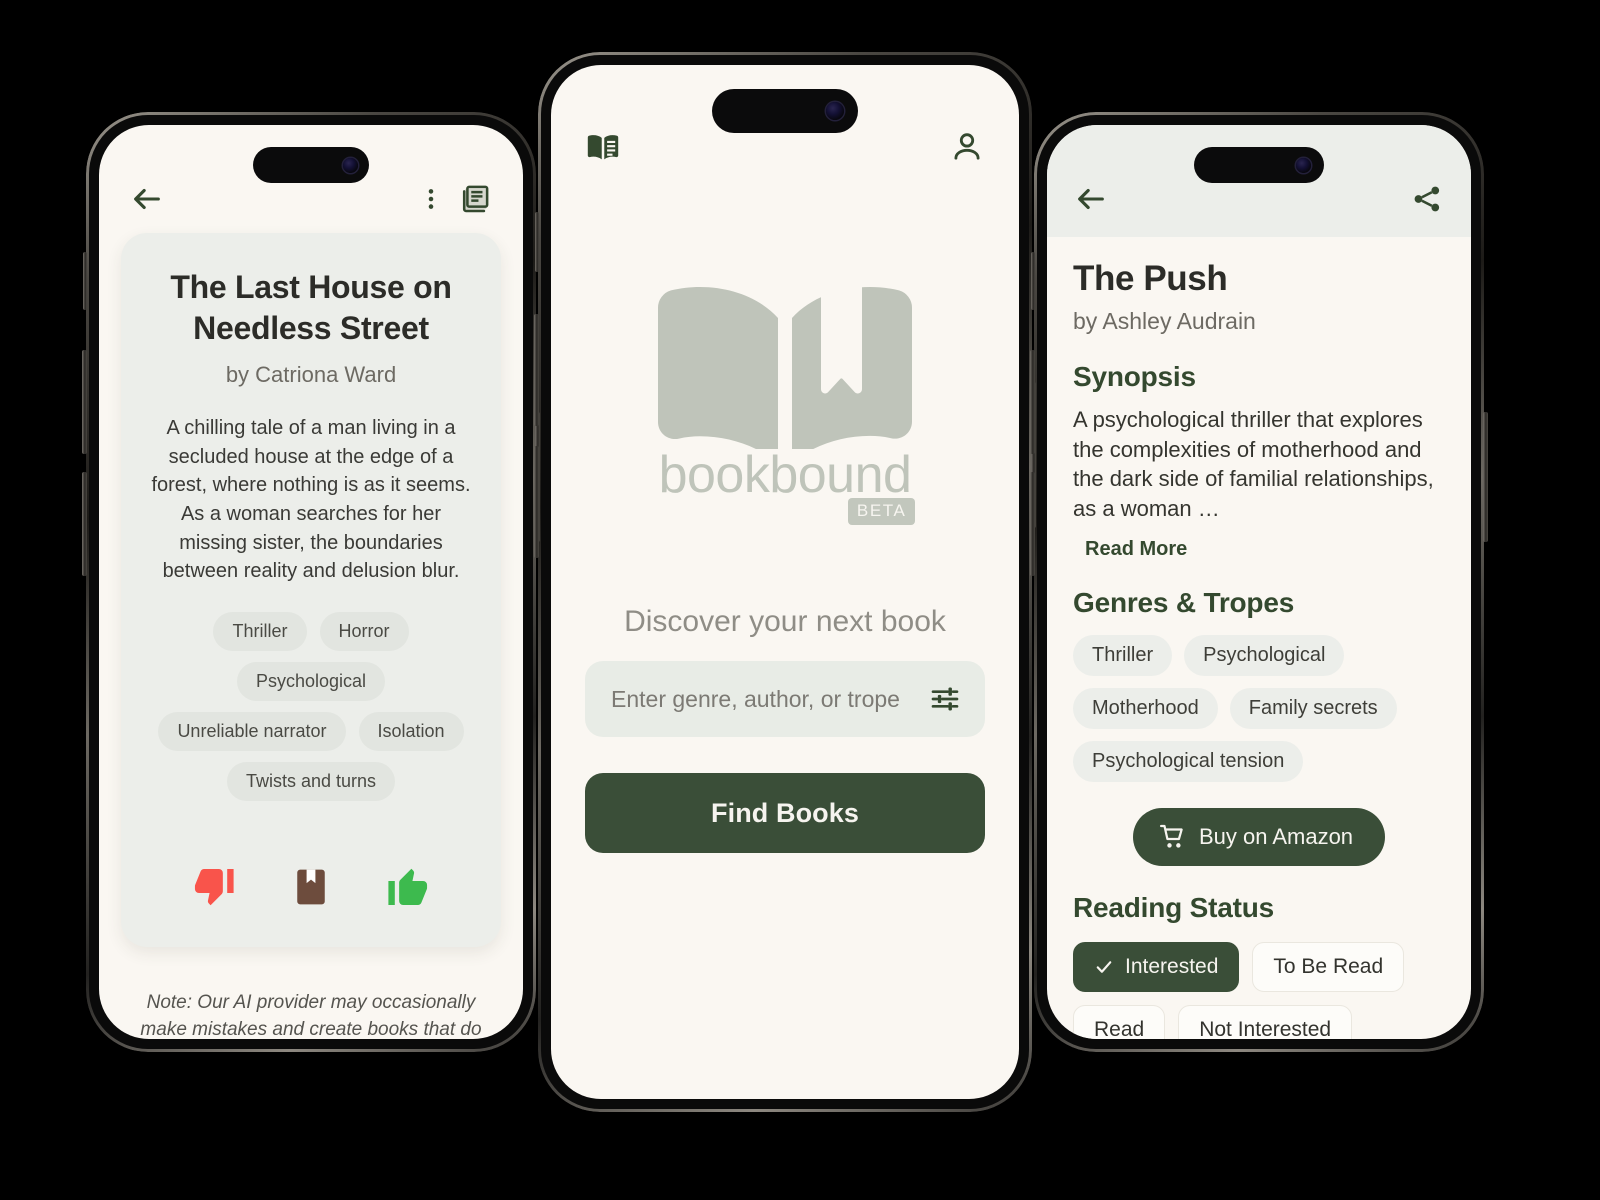 Image resolution: width=1600 pixels, height=1200 pixels. Describe the element at coordinates (1174, 907) in the screenshot. I see `reading-status-heading: Reading Status` at that location.